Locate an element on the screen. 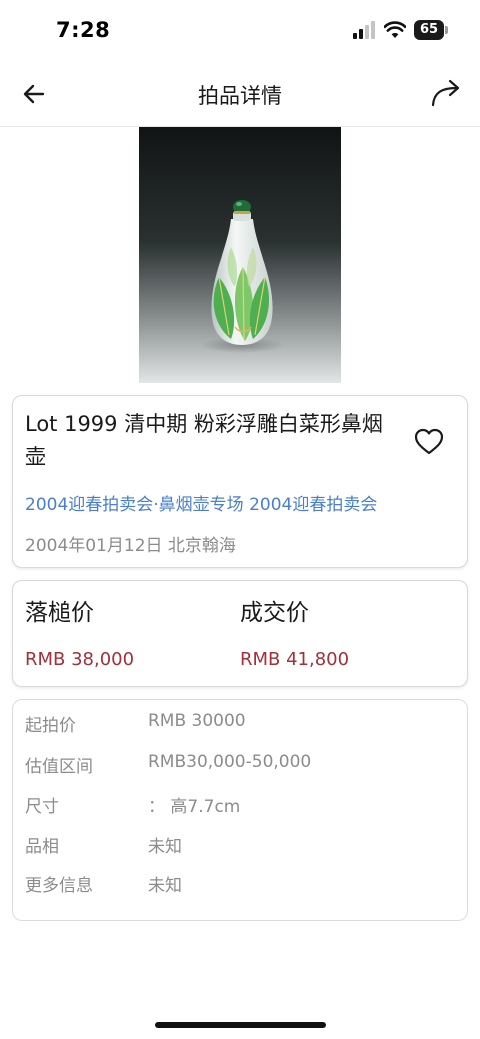  info-row-starting-price: 起拍价 RMB 30000 is located at coordinates (240, 724).